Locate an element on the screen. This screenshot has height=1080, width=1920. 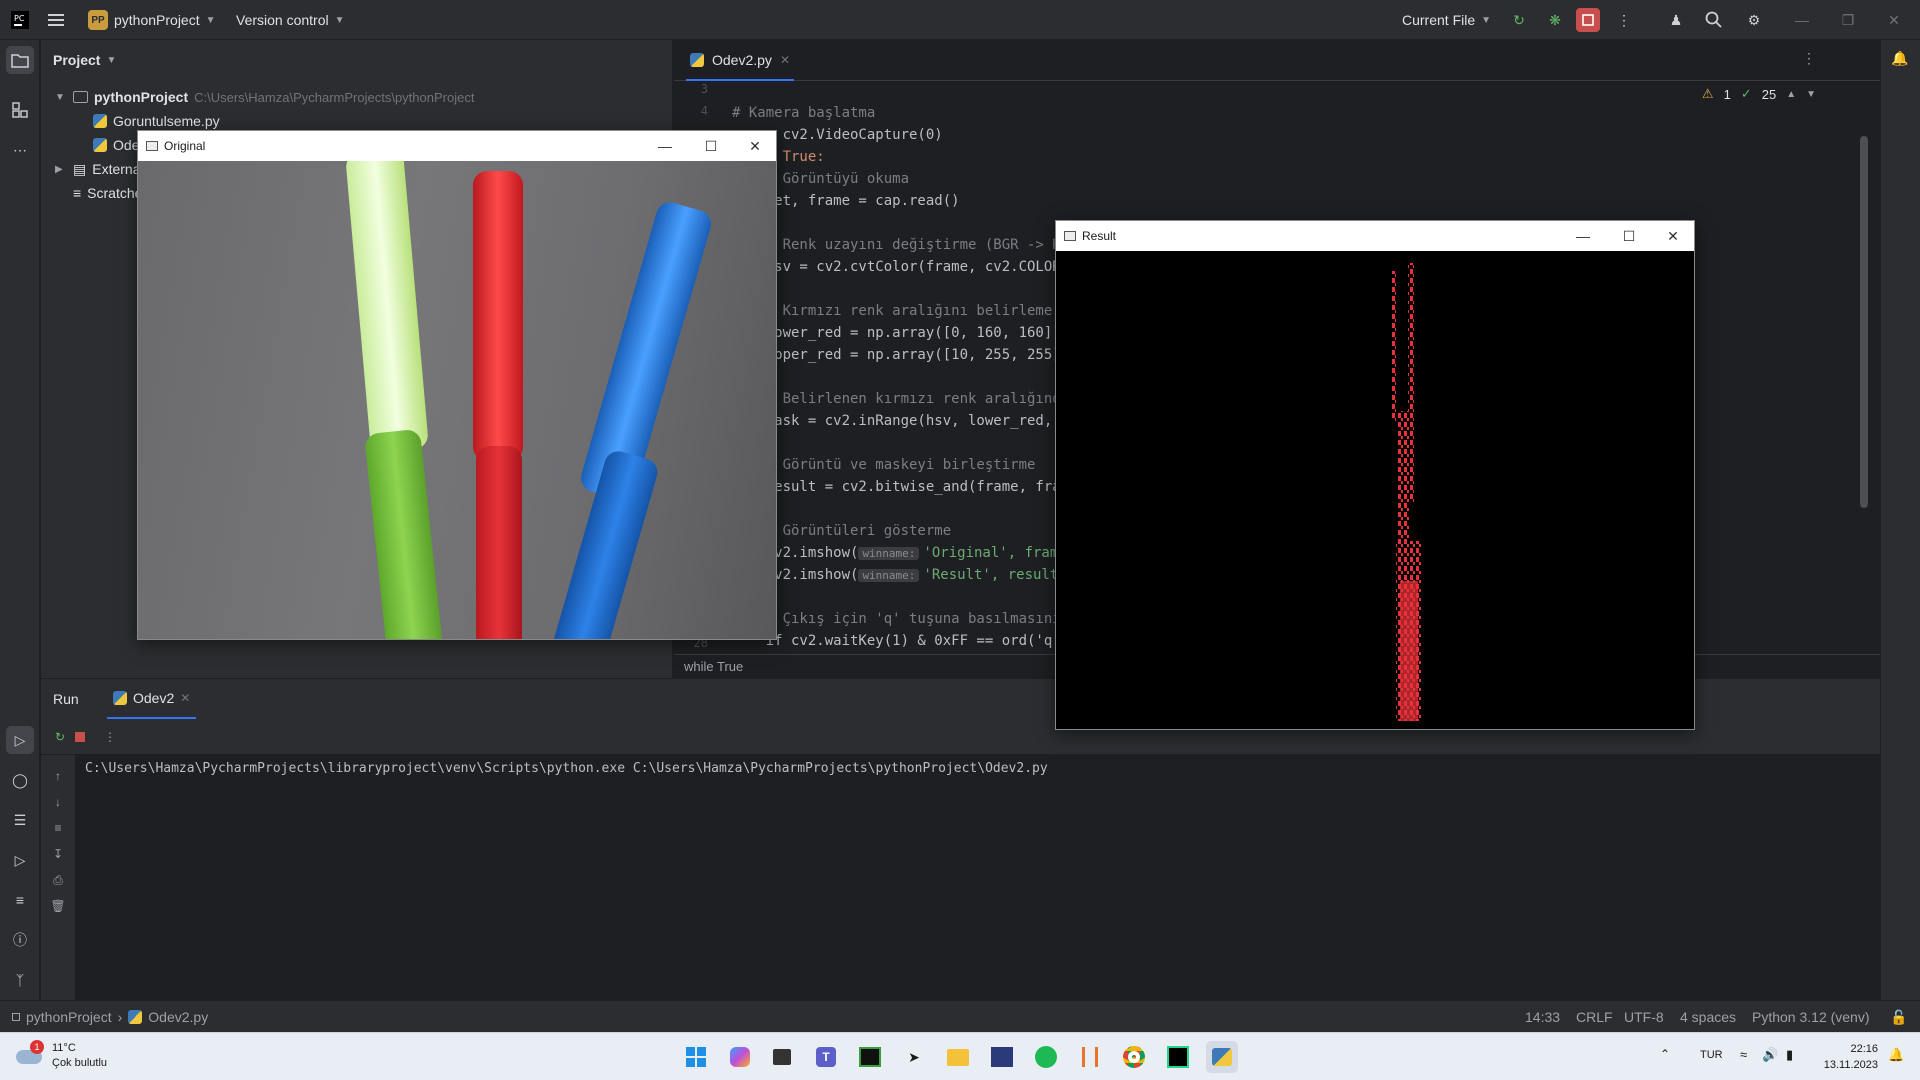
left-tool-strip: ⋯ ▷ ◯ ☰ ▷ ≡ ⓘ ᛉ is located at coordinates (20, 520).